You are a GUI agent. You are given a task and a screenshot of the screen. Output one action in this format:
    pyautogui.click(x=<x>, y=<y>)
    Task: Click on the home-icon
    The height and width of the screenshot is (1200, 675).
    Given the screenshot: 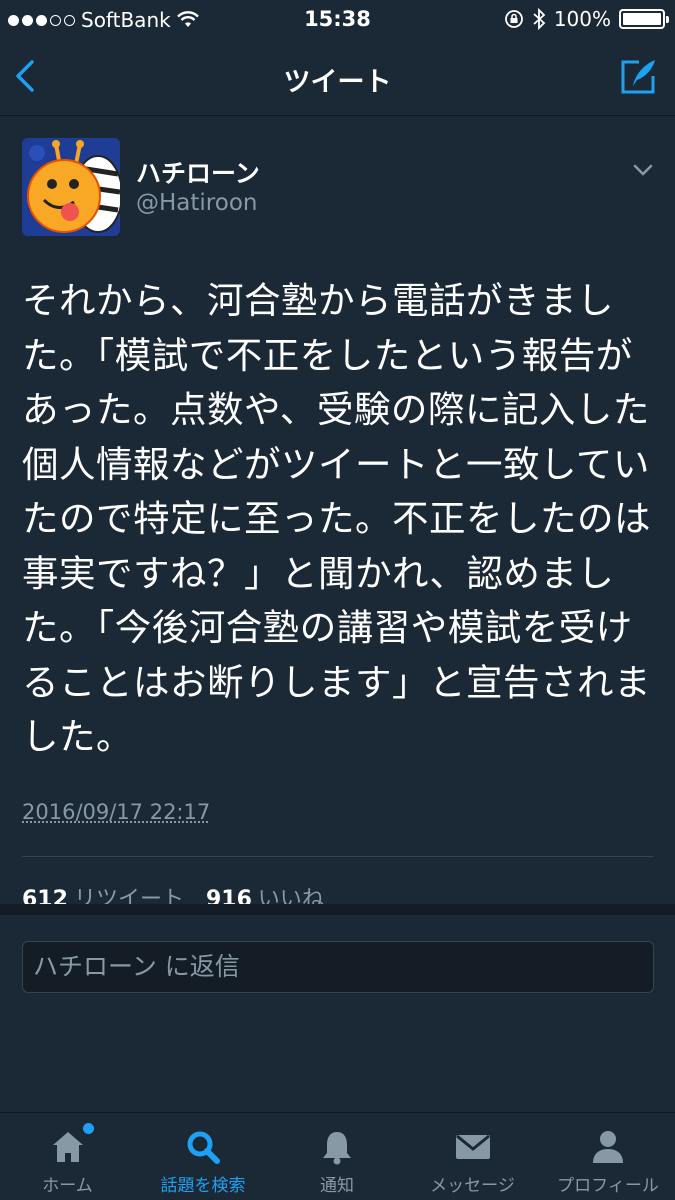 What is the action you would take?
    pyautogui.click(x=67, y=1147)
    